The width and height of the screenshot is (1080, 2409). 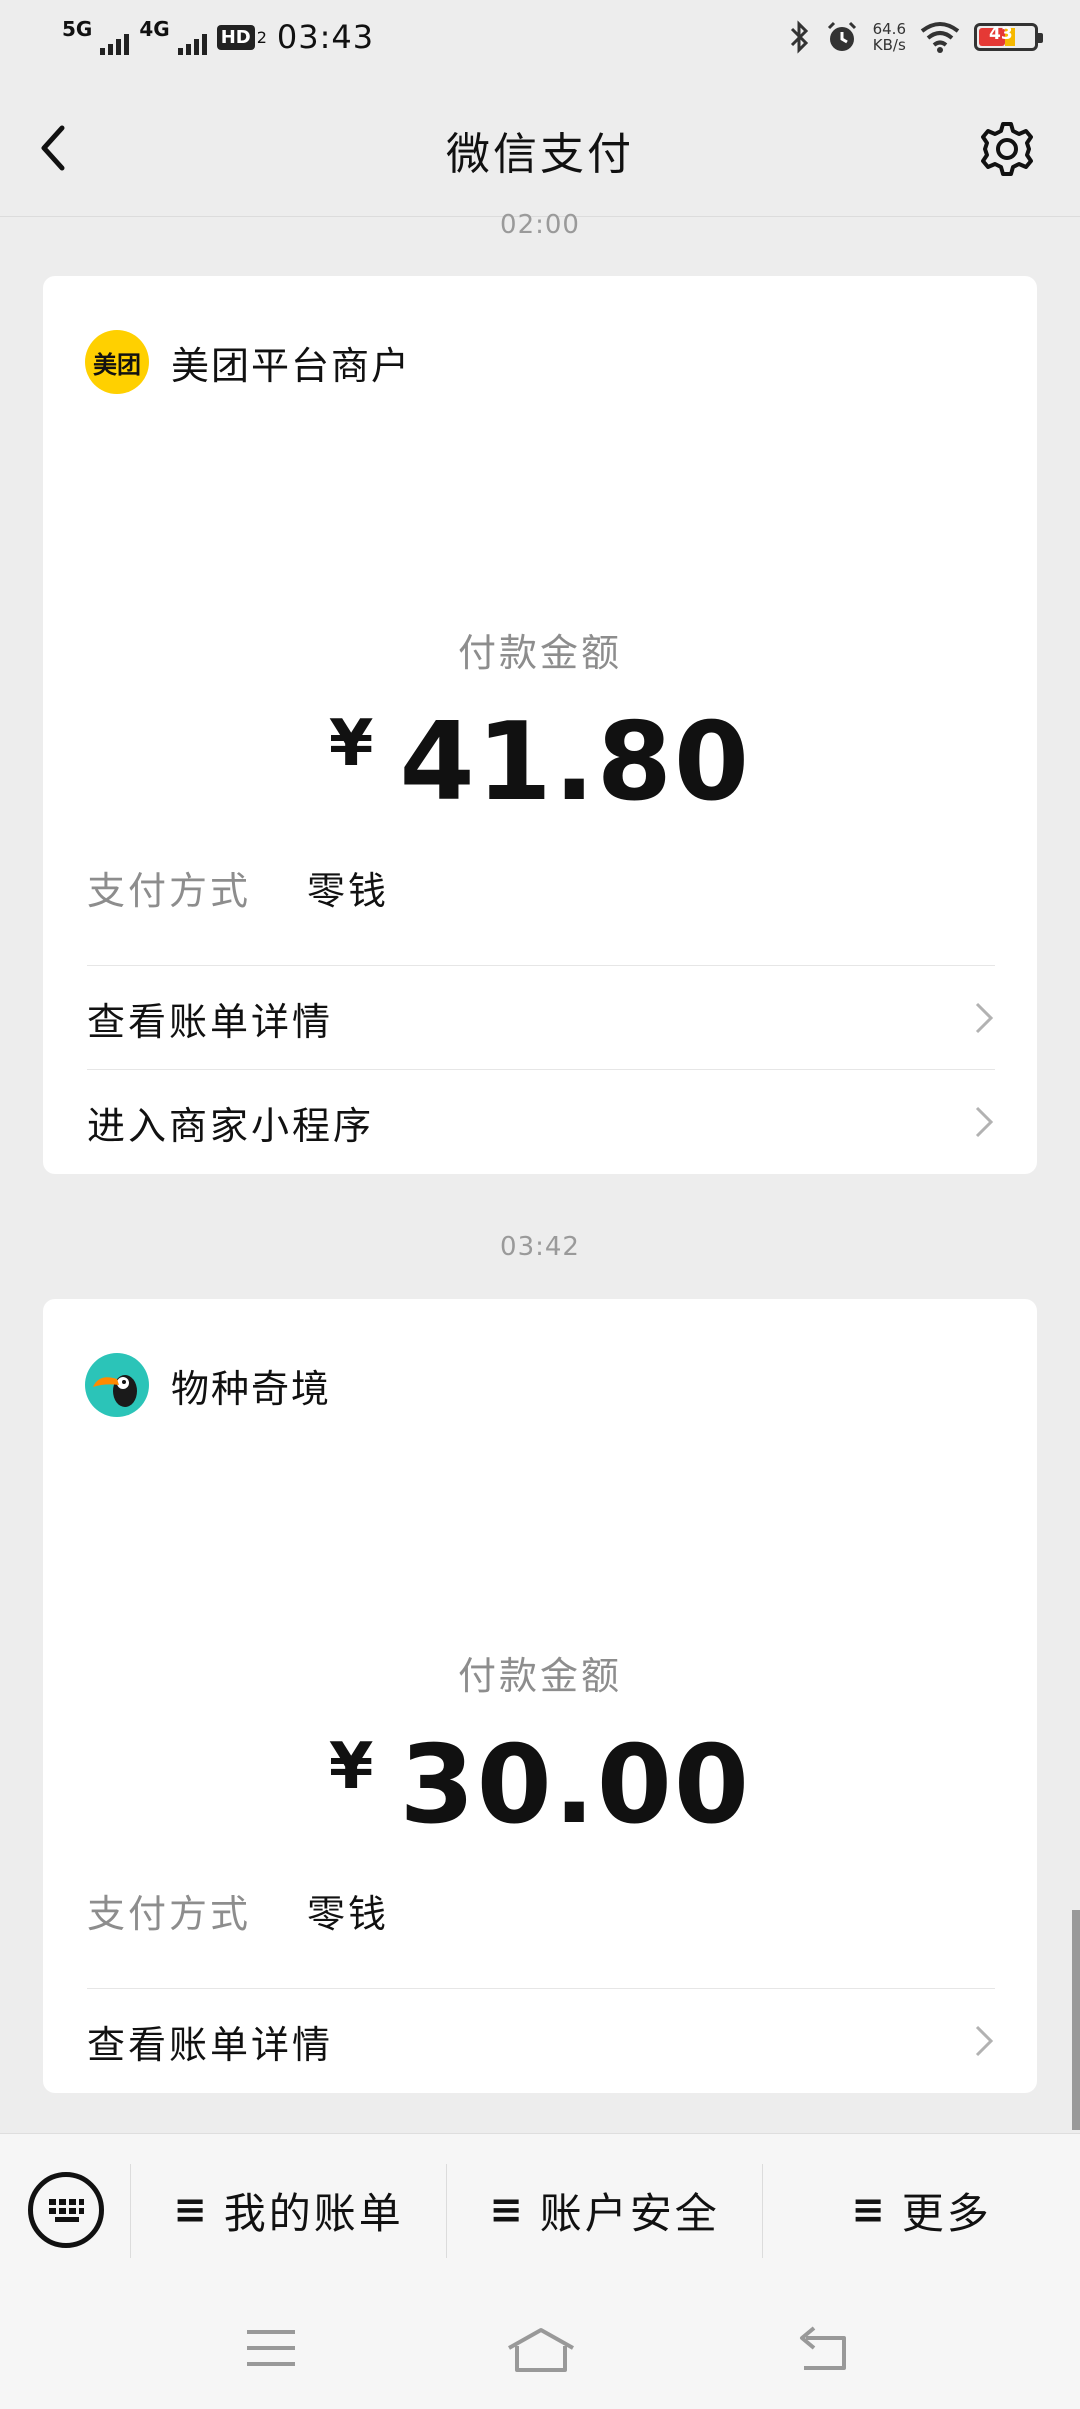 I want to click on battery-percent: 43, so click(x=1001, y=34).